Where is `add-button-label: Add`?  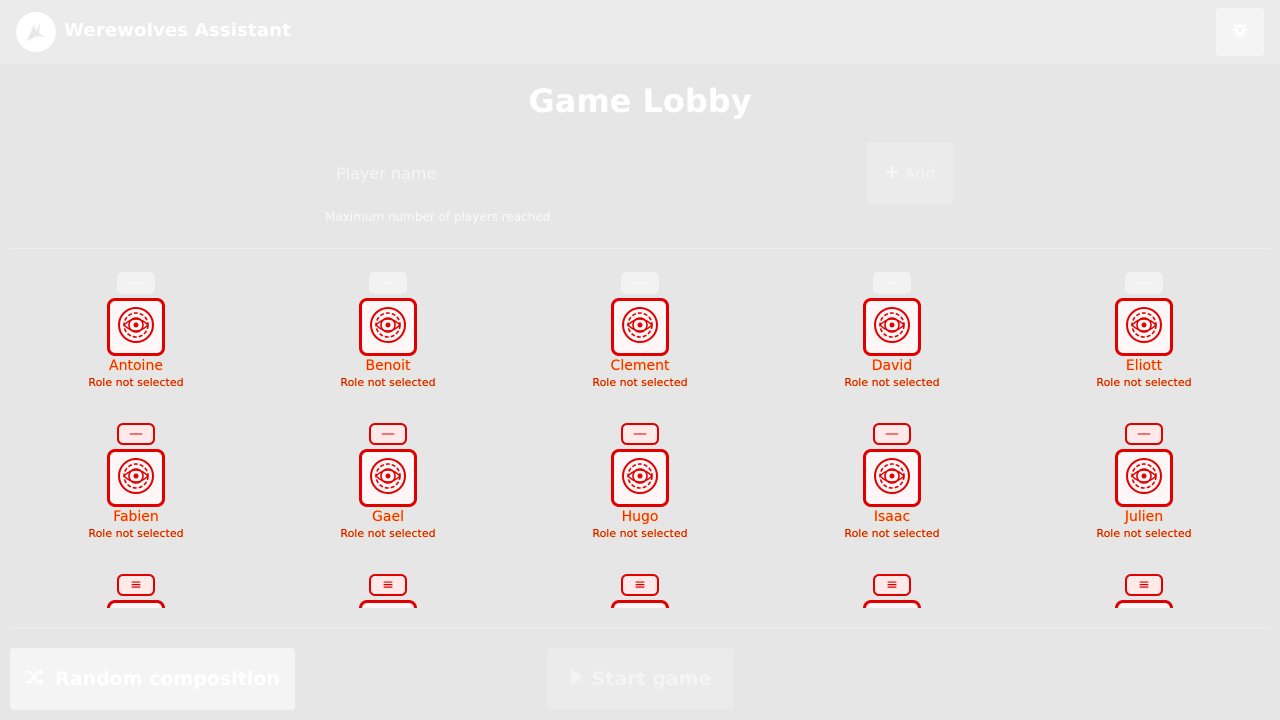
add-button-label: Add is located at coordinates (920, 173).